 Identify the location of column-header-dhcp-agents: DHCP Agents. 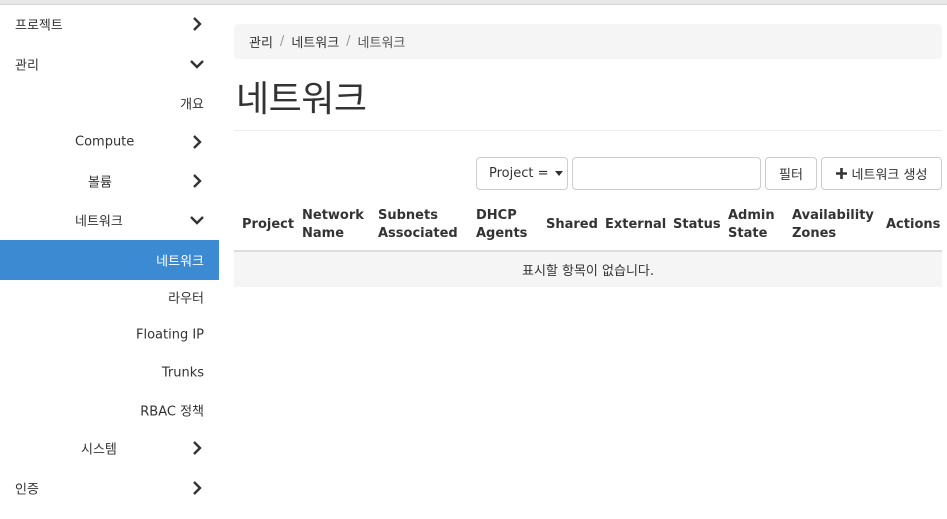
(506, 225).